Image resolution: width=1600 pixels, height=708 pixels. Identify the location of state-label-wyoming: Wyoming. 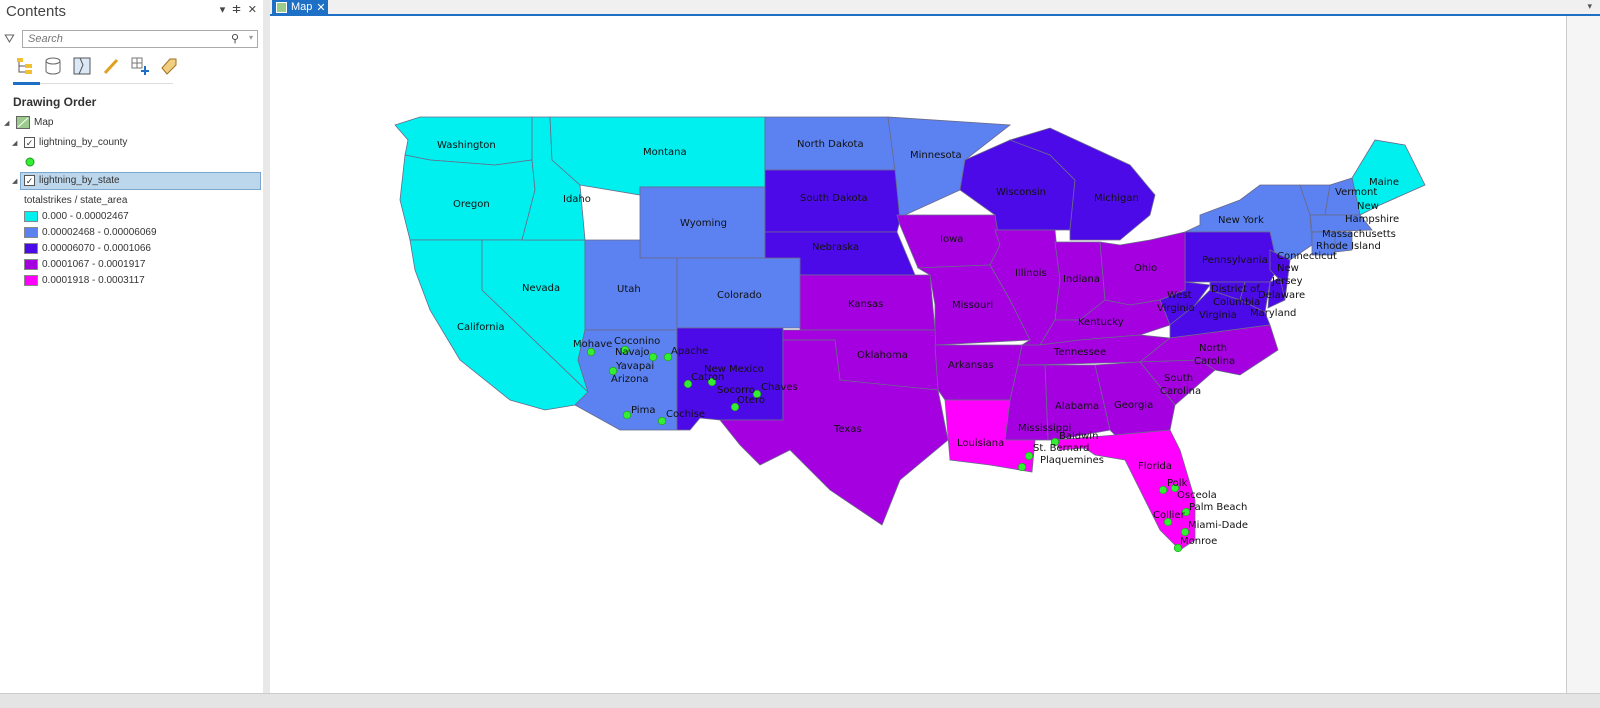
(703, 223).